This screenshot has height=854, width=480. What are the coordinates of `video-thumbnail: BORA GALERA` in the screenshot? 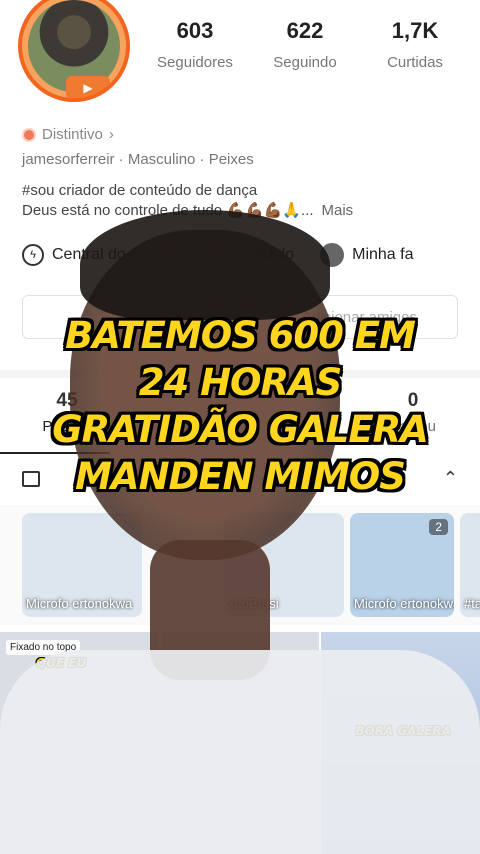 It's located at (400, 743).